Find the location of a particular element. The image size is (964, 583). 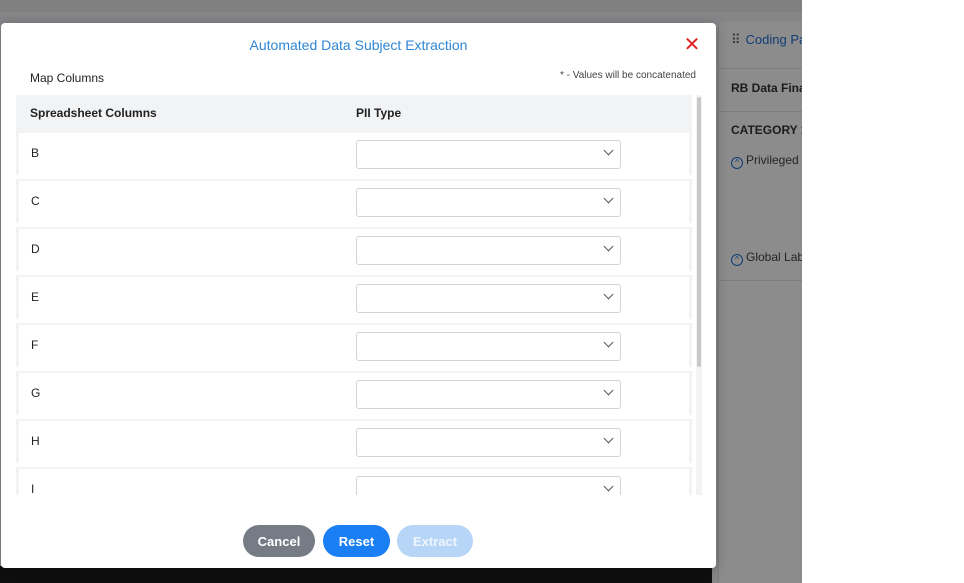

spreadsheet-column-name: F is located at coordinates (35, 345).